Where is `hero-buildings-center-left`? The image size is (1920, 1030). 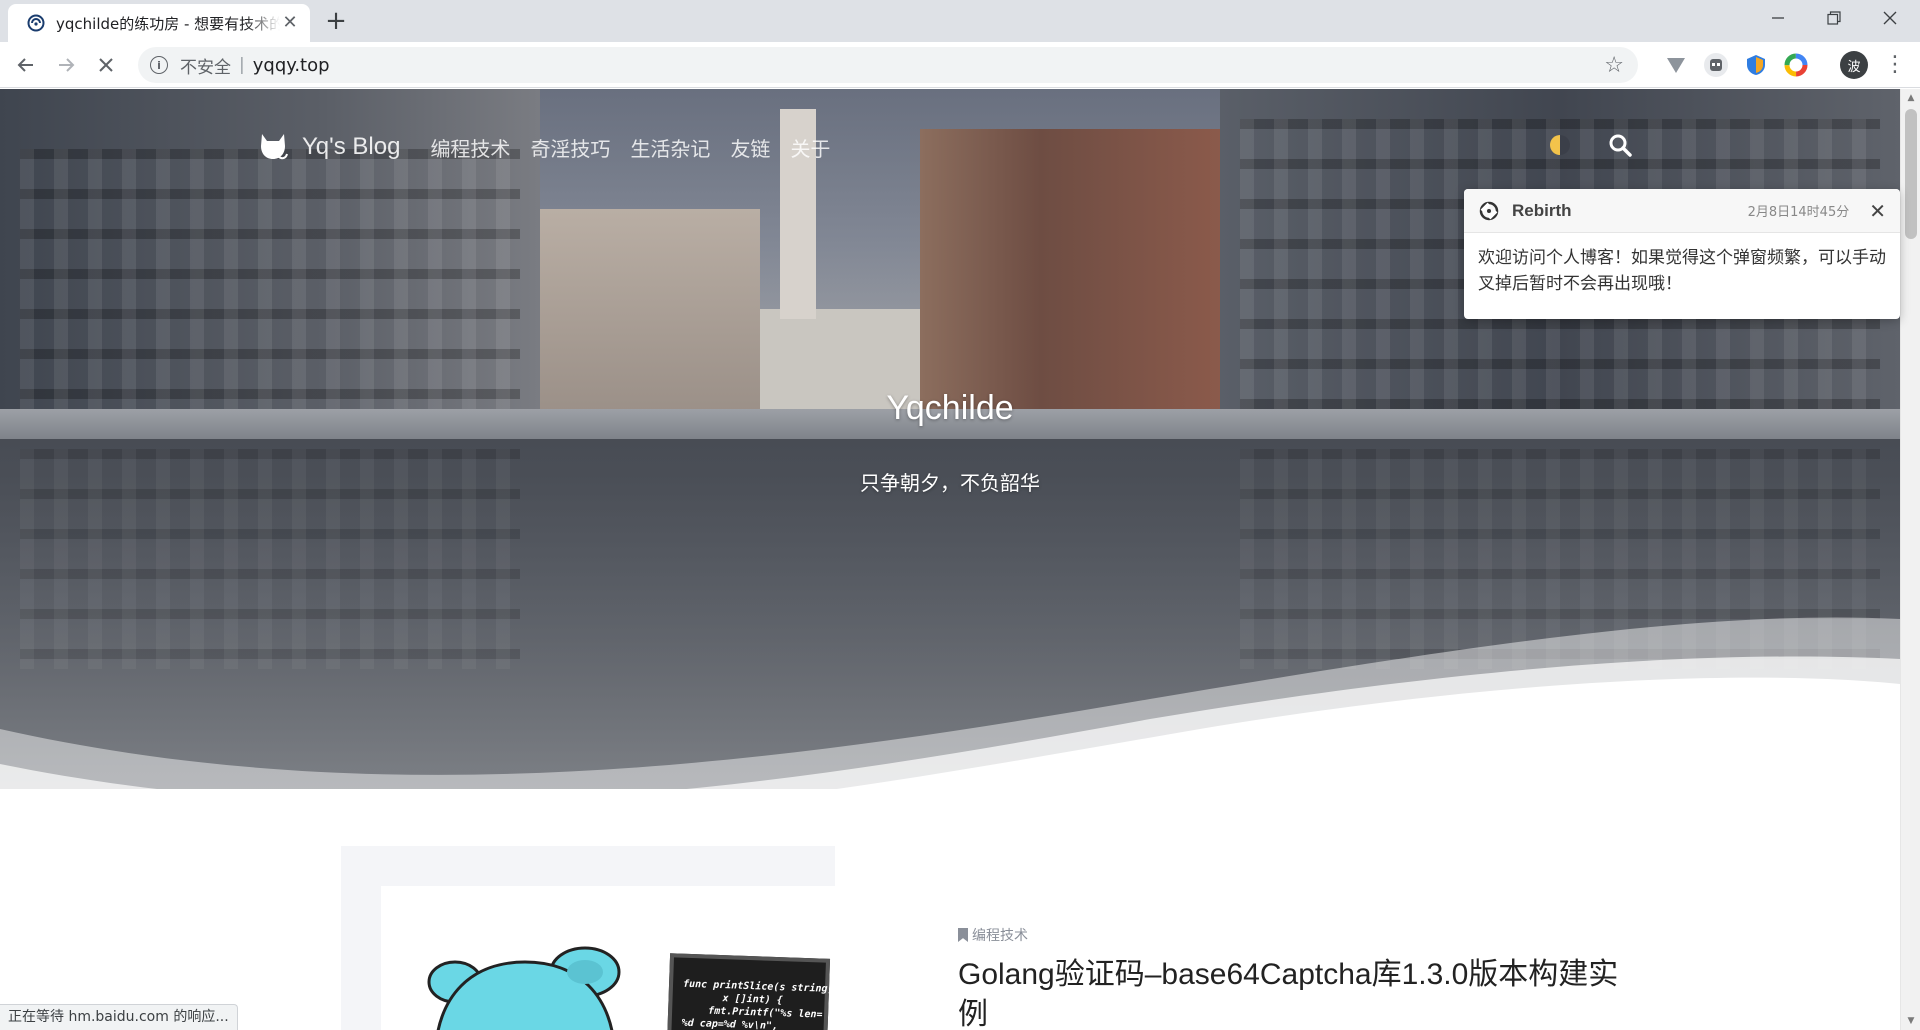 hero-buildings-center-left is located at coordinates (650, 314).